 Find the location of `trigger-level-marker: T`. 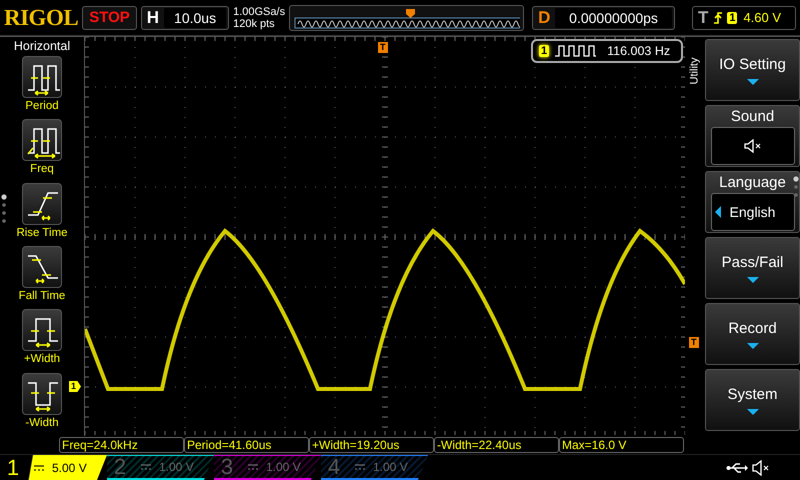

trigger-level-marker: T is located at coordinates (693, 342).